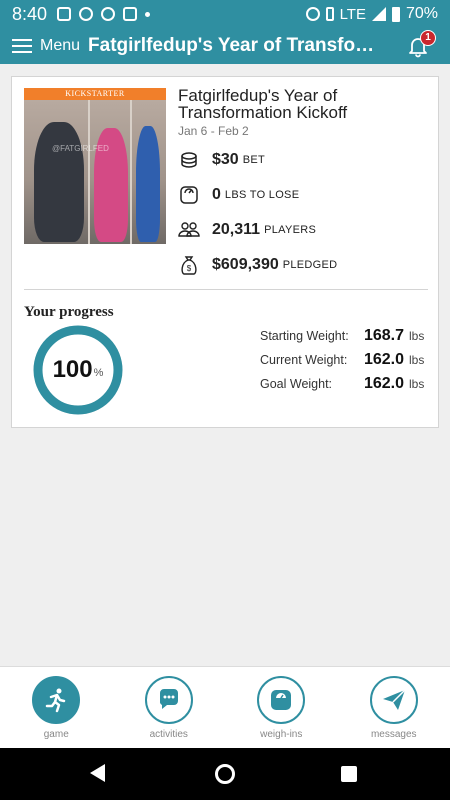 The width and height of the screenshot is (450, 800). Describe the element at coordinates (343, 387) in the screenshot. I see `goal-weight-row: Goal Weight: 162.0 lbs` at that location.